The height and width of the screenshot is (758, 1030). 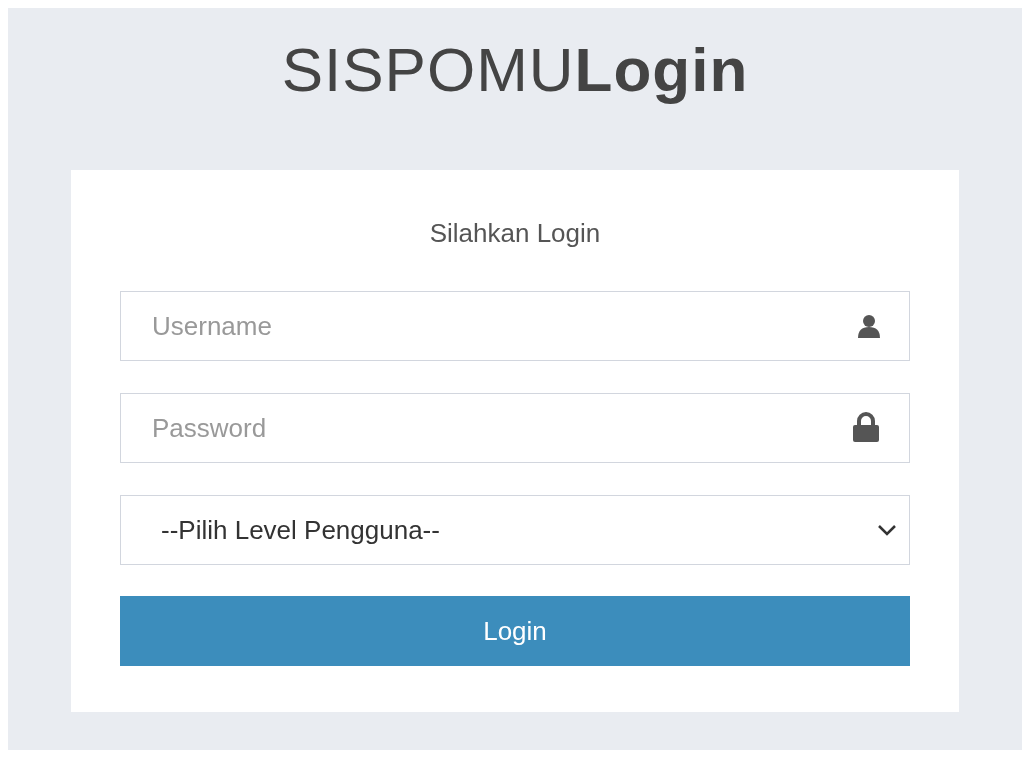 I want to click on login-button: Login, so click(x=515, y=631).